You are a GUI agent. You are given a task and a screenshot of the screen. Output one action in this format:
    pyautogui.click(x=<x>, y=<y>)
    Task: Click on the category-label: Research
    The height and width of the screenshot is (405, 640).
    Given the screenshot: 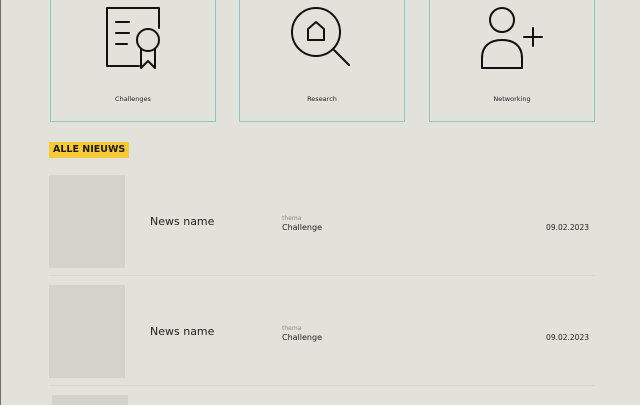 What is the action you would take?
    pyautogui.click(x=322, y=99)
    